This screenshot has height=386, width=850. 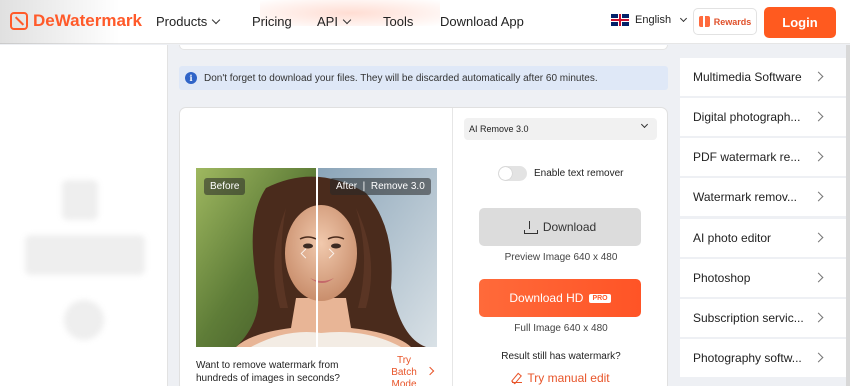 What do you see at coordinates (620, 20) in the screenshot?
I see `uk-flag-icon` at bounding box center [620, 20].